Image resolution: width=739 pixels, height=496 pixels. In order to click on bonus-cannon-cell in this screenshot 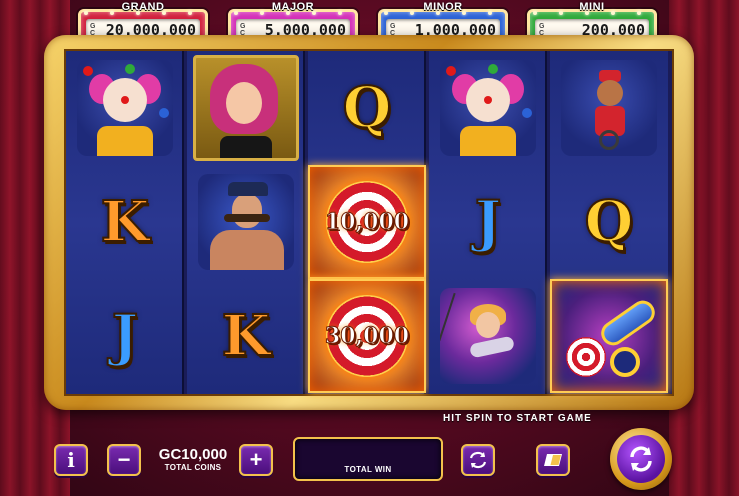, I will do `click(609, 336)`.